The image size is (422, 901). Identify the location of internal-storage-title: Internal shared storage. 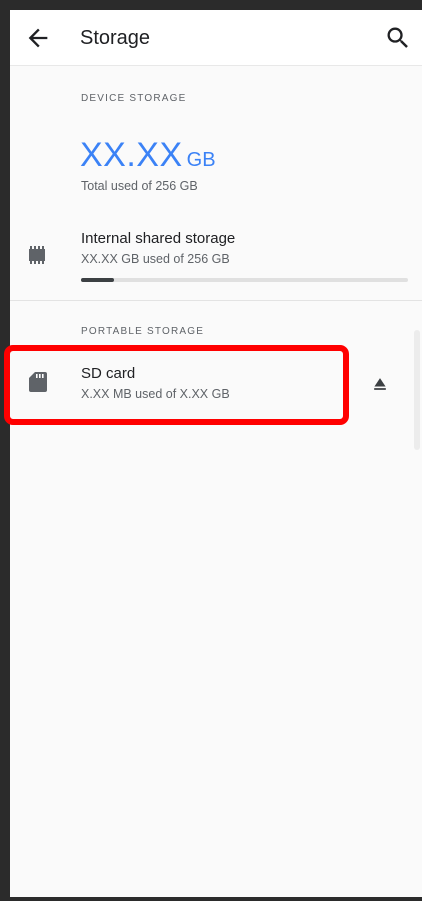
(158, 238).